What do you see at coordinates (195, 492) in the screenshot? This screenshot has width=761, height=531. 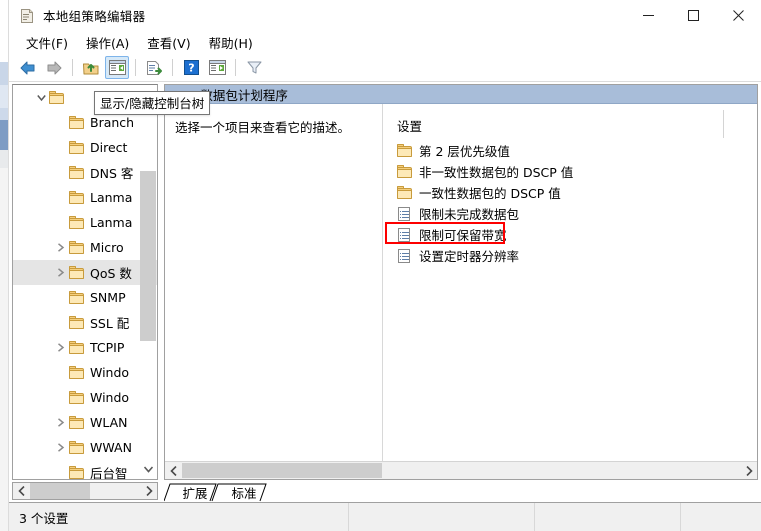 I see `tab-extended: 扩展` at bounding box center [195, 492].